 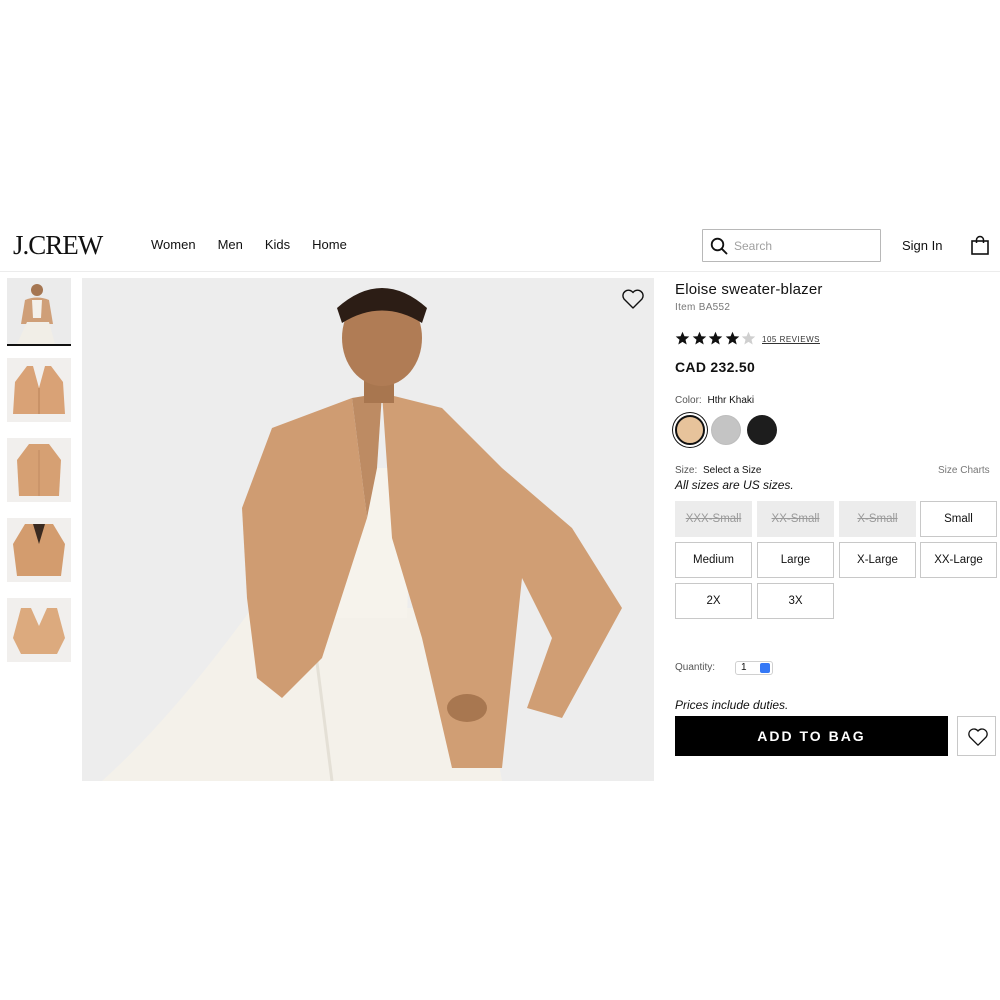 What do you see at coordinates (690, 430) in the screenshot?
I see `swatch-hthr-khaki` at bounding box center [690, 430].